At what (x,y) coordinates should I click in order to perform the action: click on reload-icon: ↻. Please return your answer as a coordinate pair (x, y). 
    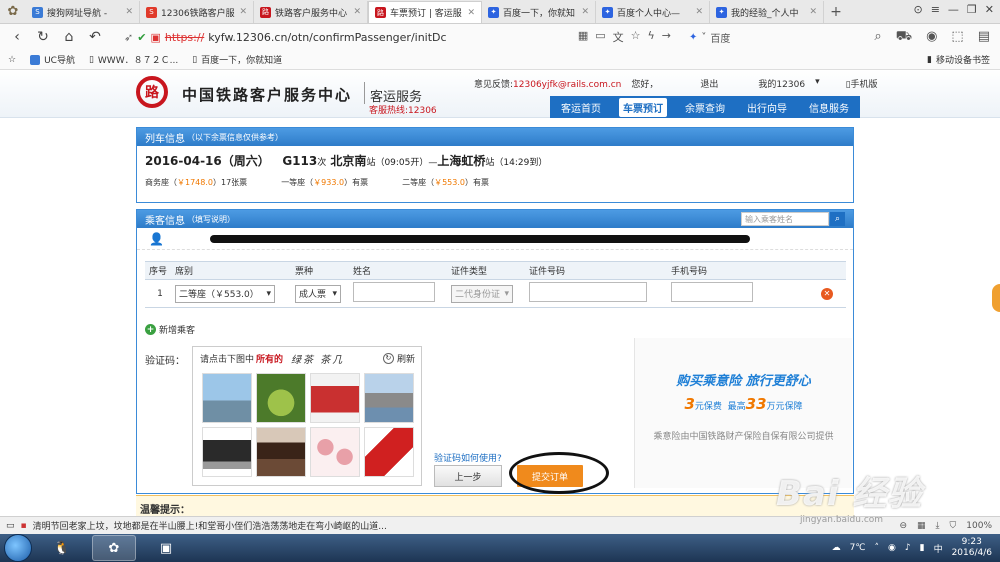
    Looking at the image, I should click on (43, 37).